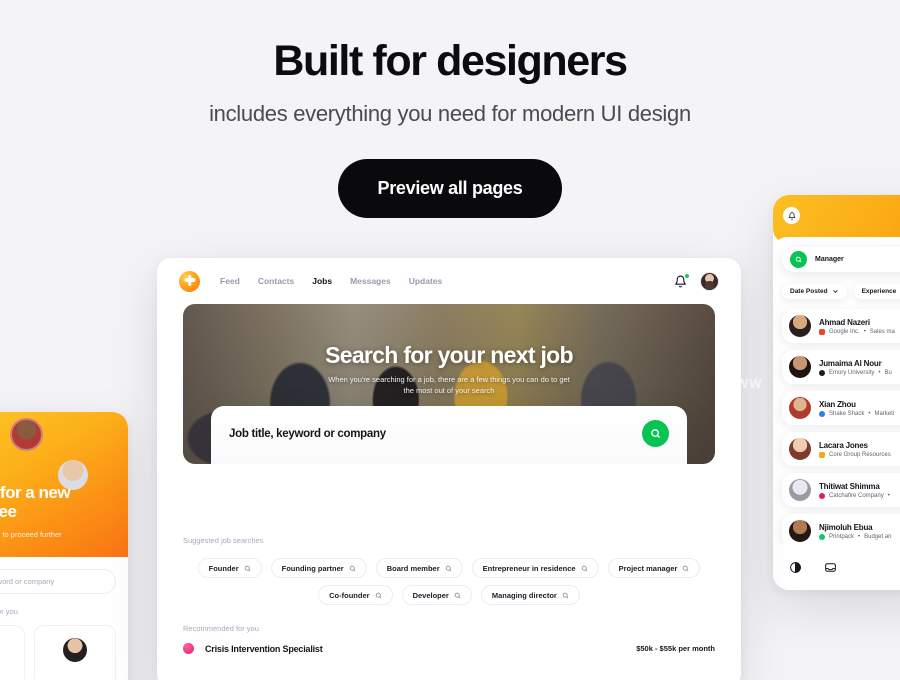 The width and height of the screenshot is (900, 680). Describe the element at coordinates (876, 291) in the screenshot. I see `filter-experience: Experience` at that location.